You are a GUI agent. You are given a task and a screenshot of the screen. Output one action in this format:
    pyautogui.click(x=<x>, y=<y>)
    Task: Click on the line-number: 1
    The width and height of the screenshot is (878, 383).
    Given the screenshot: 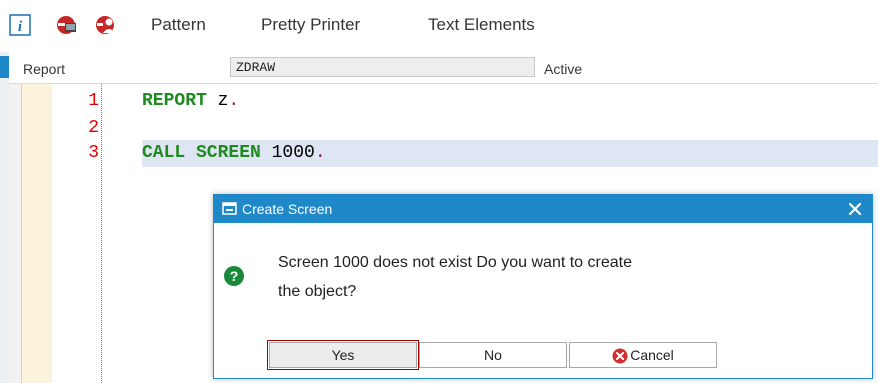 What is the action you would take?
    pyautogui.click(x=93, y=101)
    